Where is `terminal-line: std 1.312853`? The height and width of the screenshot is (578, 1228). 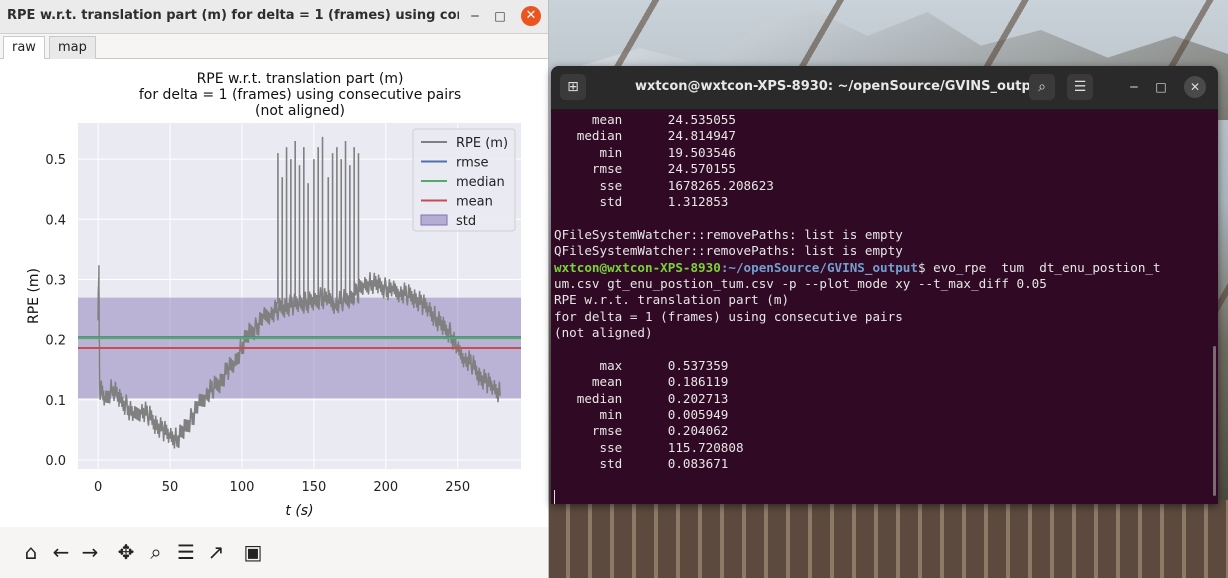
terminal-line: std 1.312853 is located at coordinates (641, 201).